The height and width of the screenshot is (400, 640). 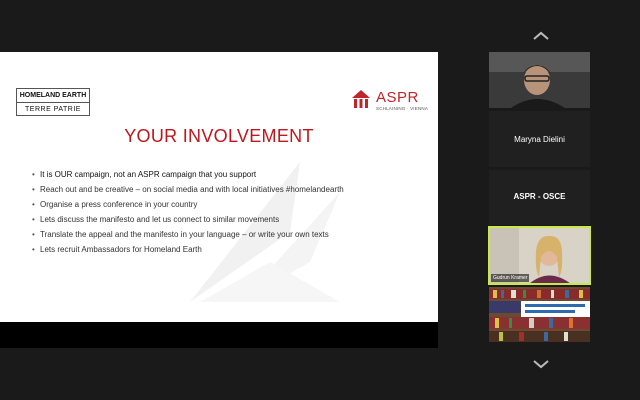 I want to click on homeland-earth-logo: HOMELAND EARTH TERRE PATRIE, so click(x=53, y=102).